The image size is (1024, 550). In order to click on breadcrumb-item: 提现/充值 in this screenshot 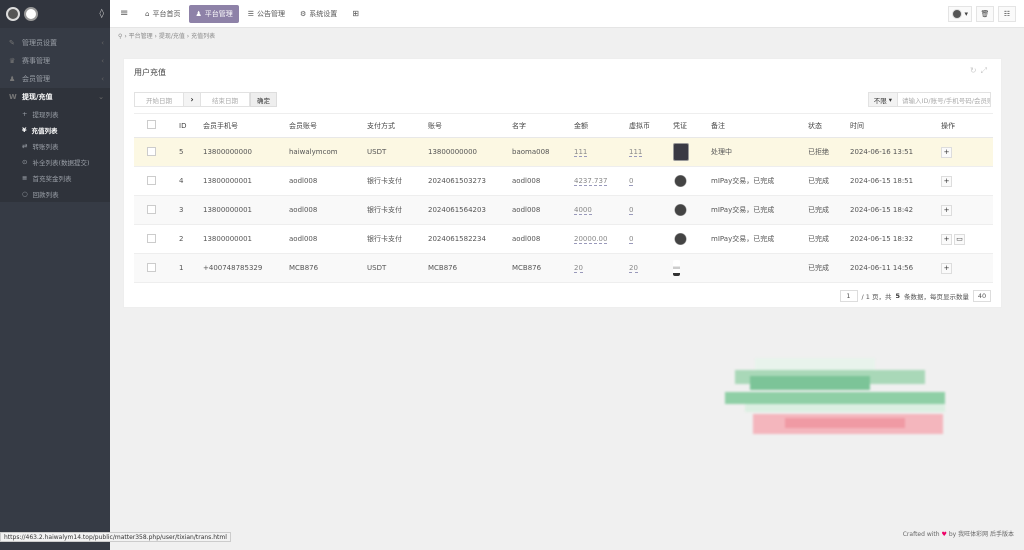, I will do `click(172, 36)`.